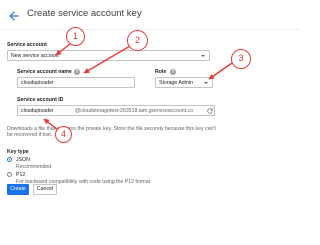  What do you see at coordinates (44, 72) in the screenshot?
I see `service-account-name-label: Service account name` at bounding box center [44, 72].